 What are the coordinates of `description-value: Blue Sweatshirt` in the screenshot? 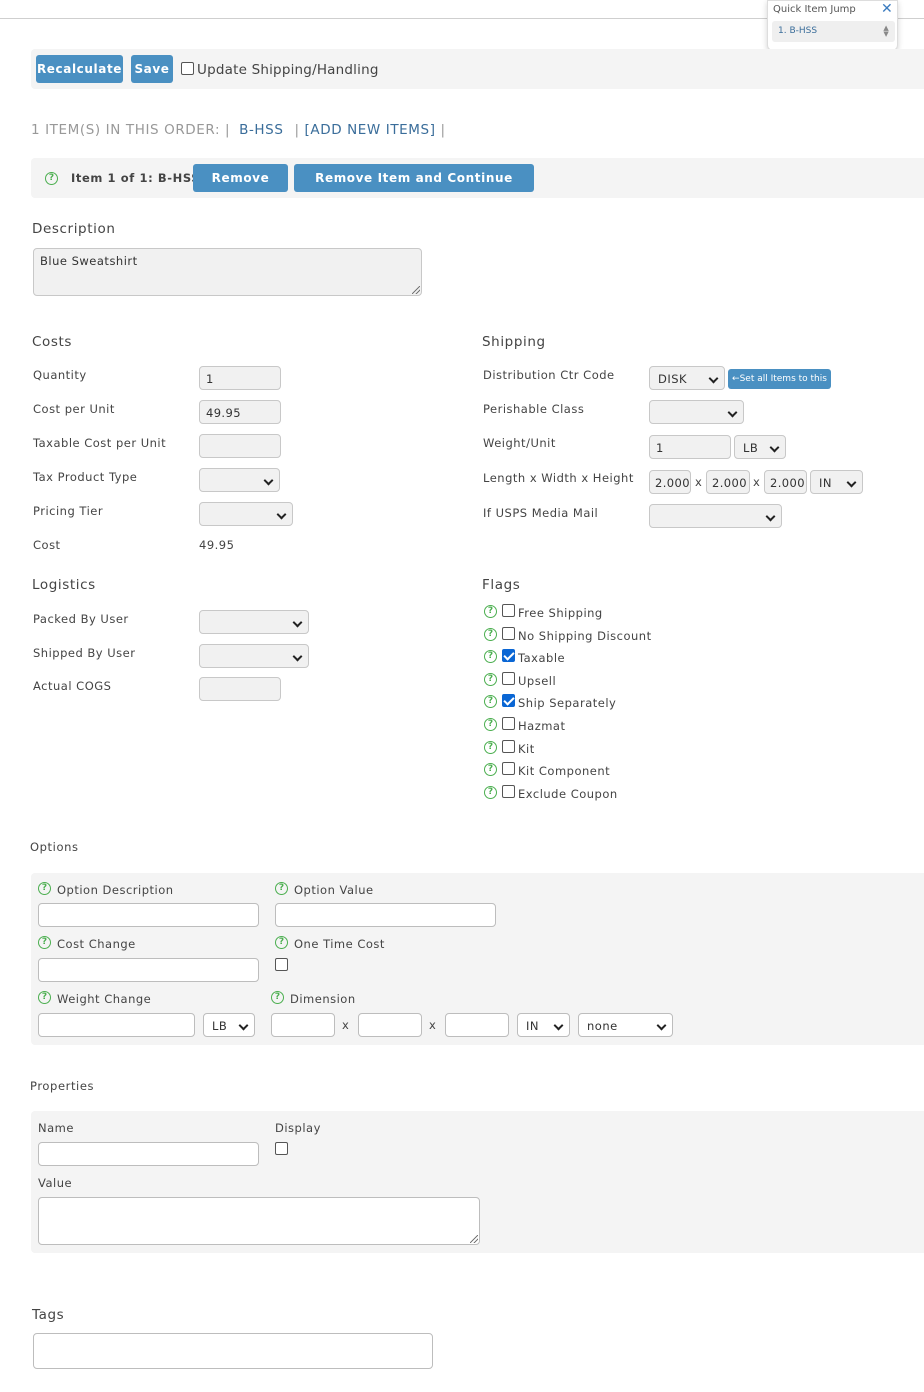 It's located at (89, 261).